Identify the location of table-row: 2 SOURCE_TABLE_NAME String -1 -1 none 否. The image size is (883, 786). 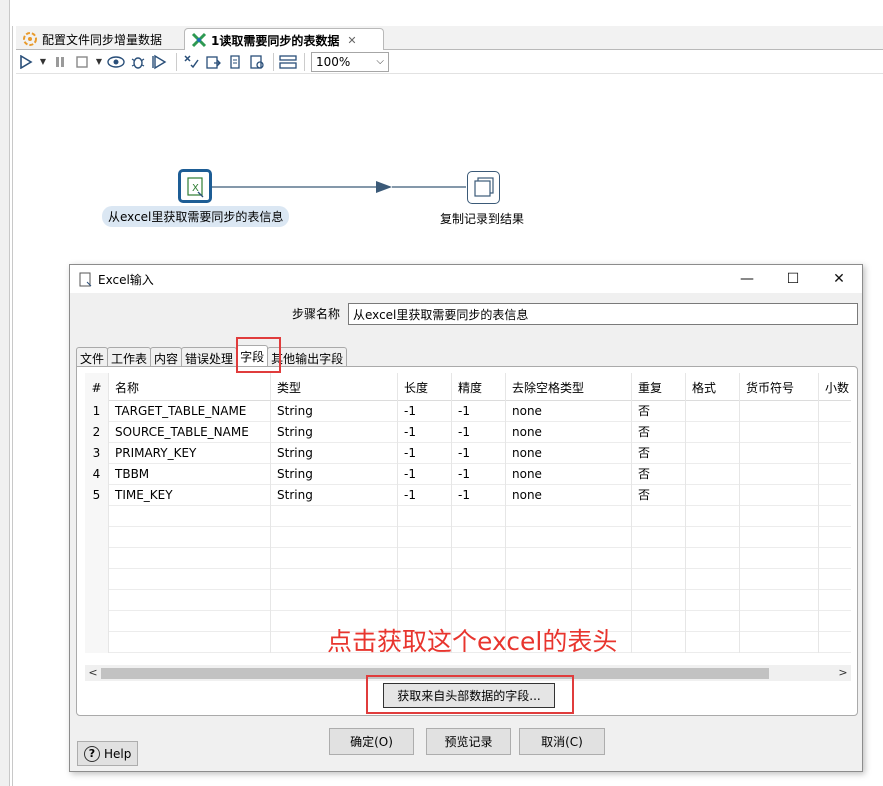
(468, 432).